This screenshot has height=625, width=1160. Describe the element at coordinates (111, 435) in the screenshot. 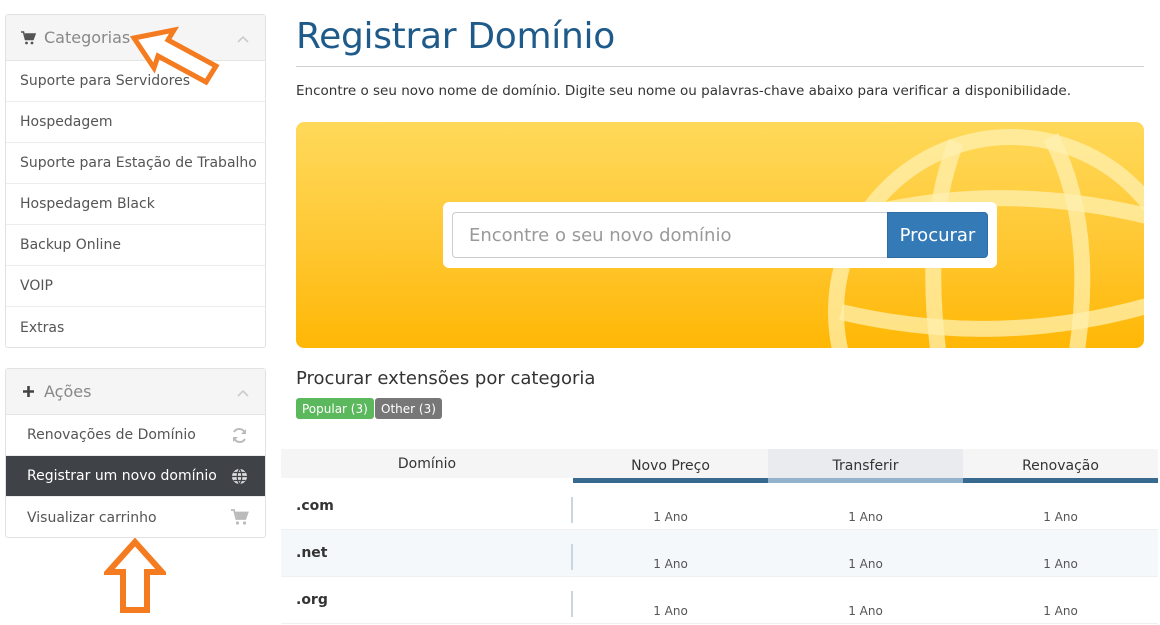

I see `sidebar-item-label: Renovações de Domínio` at that location.